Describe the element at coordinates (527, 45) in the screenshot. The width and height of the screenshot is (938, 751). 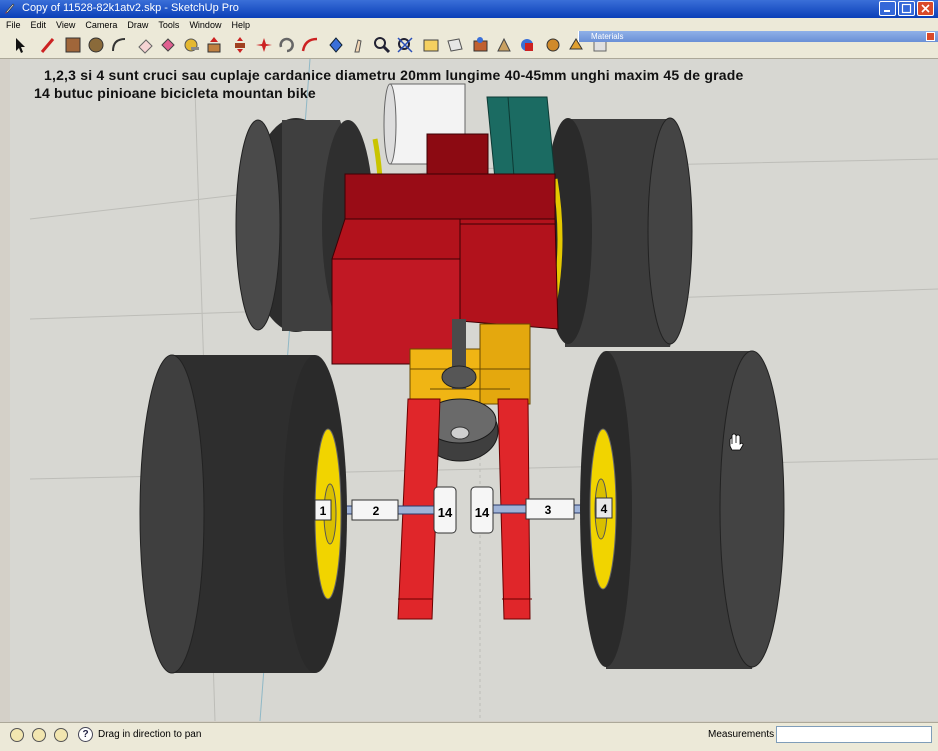
I see `share-model-icon` at that location.